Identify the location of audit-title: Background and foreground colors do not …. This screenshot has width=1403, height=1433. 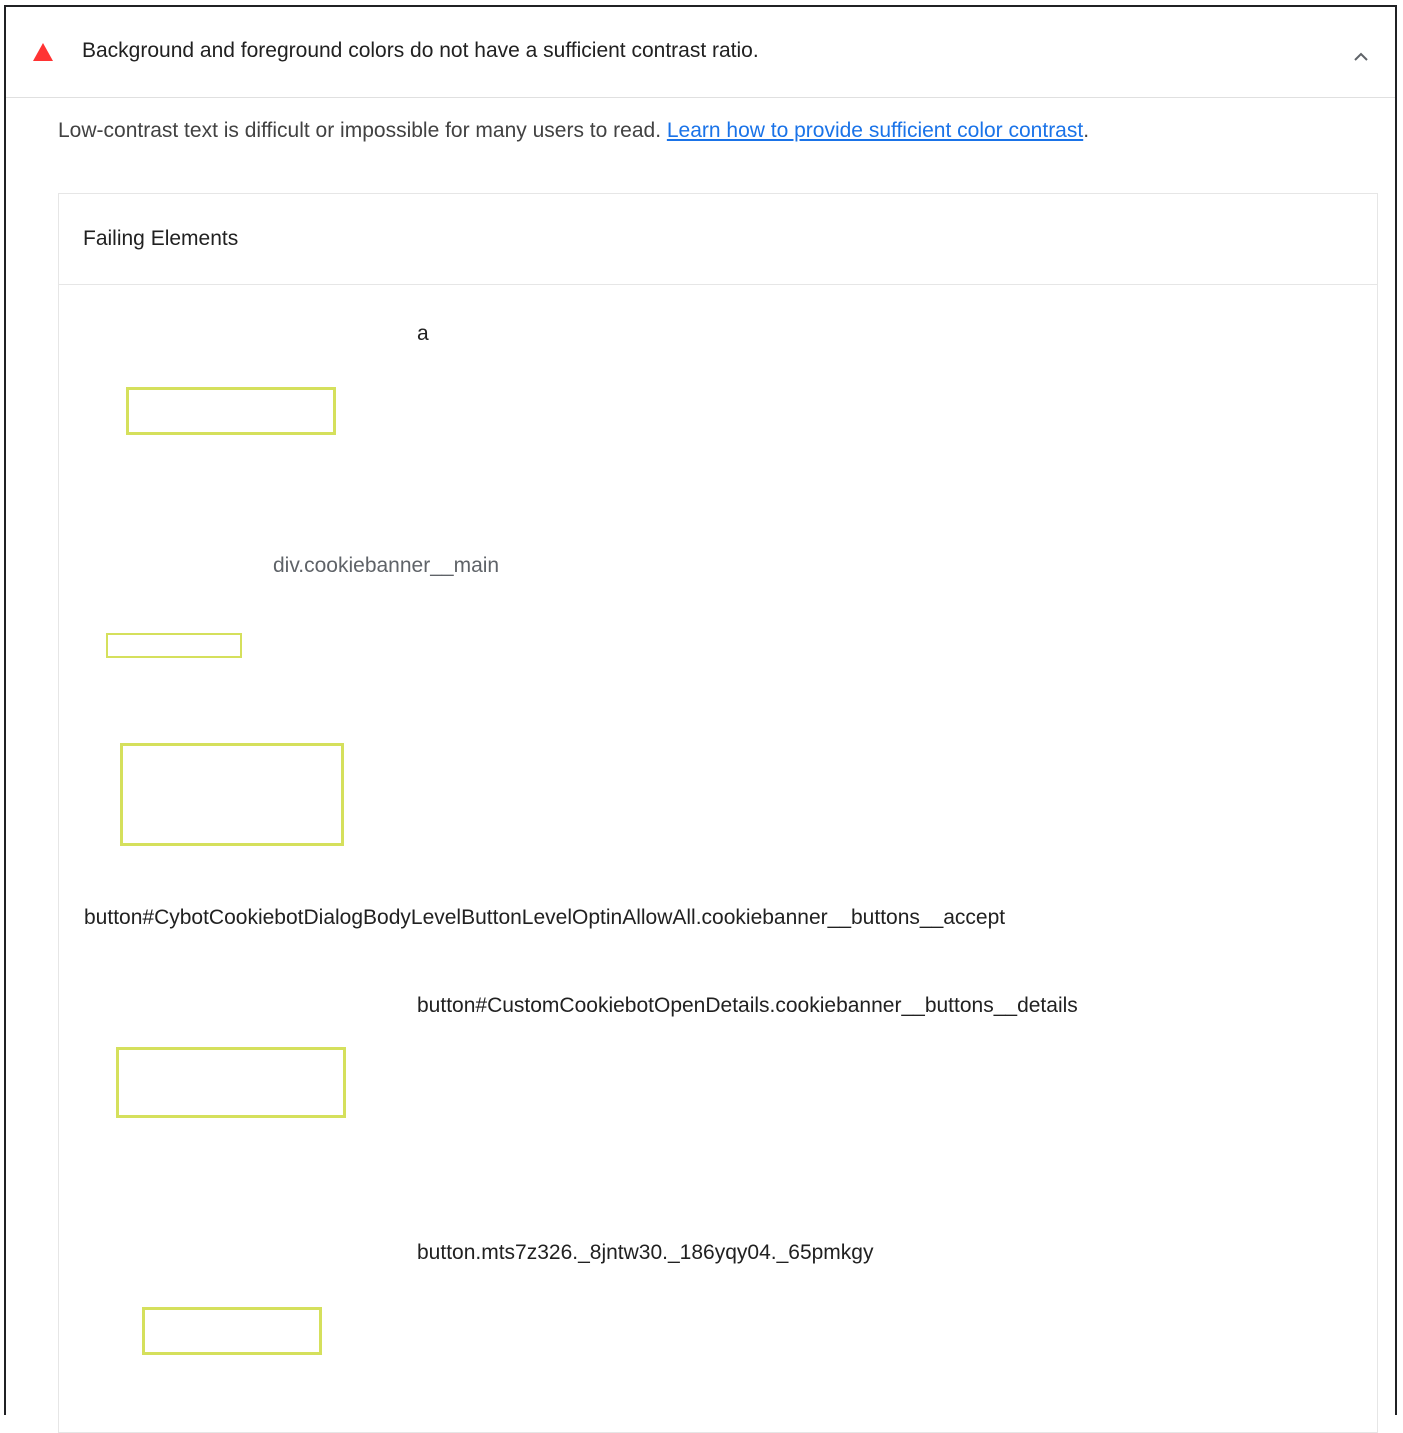
(420, 50).